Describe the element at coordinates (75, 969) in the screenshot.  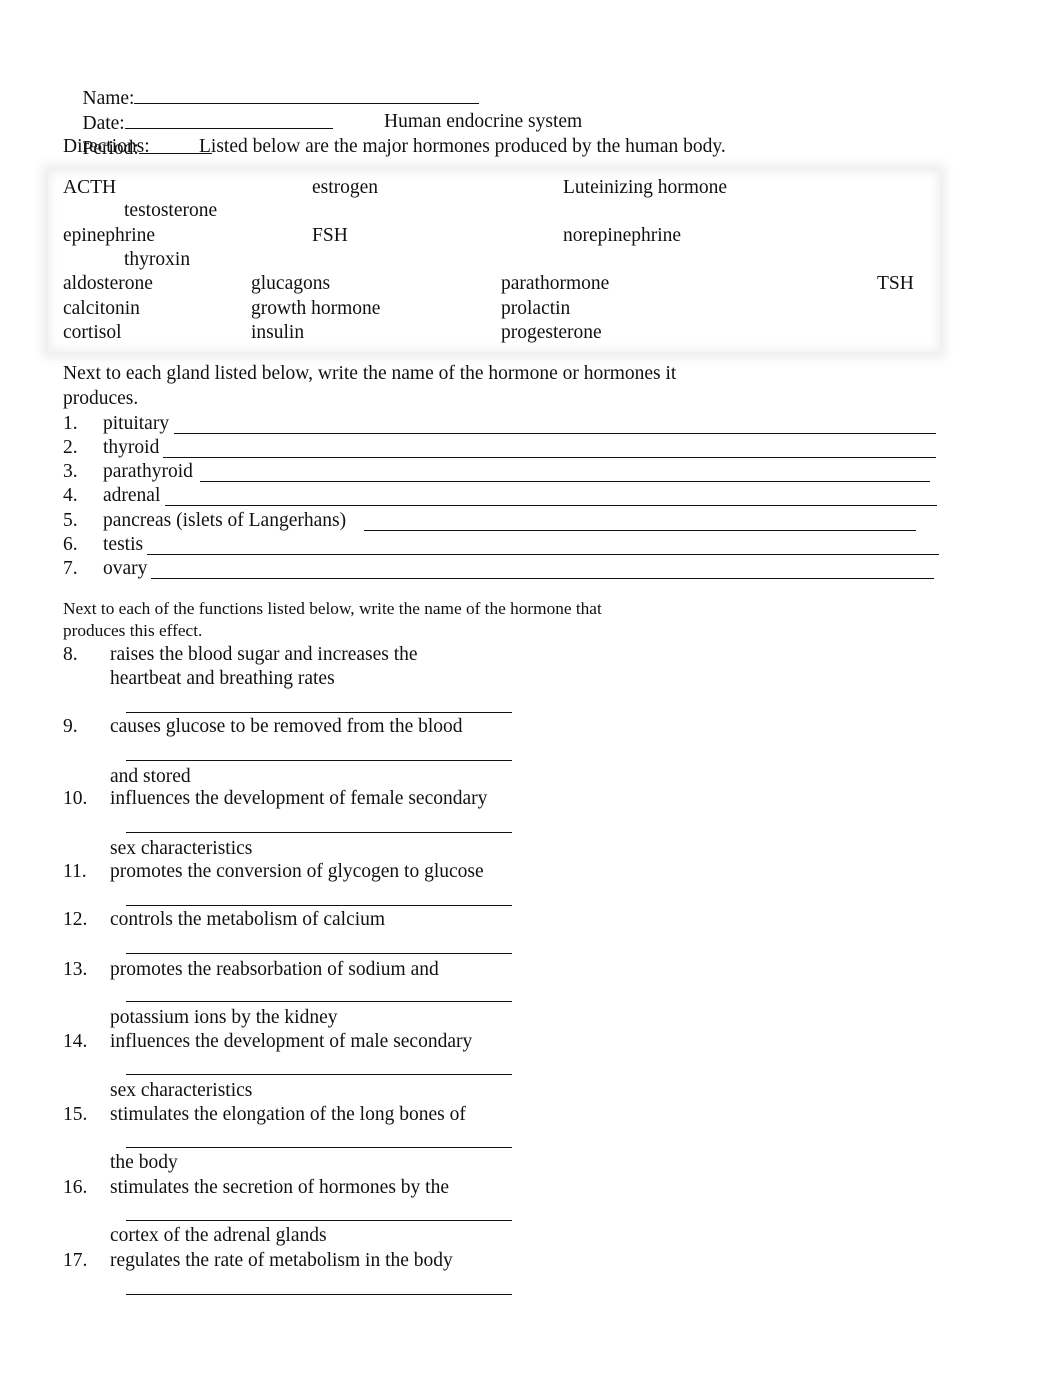
I see `function-item-number: 13.` at that location.